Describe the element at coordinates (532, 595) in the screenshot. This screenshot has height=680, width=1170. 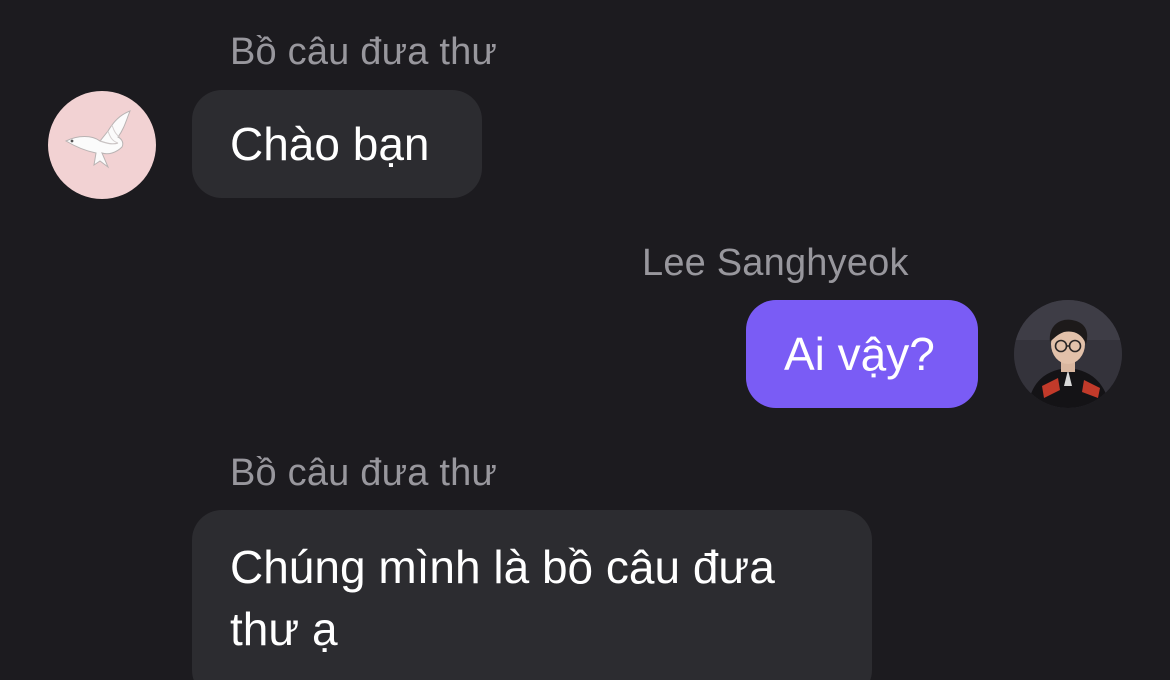
I see `message-bubble-incoming: Chúng mình là bồ câu đưa thư ạ` at that location.